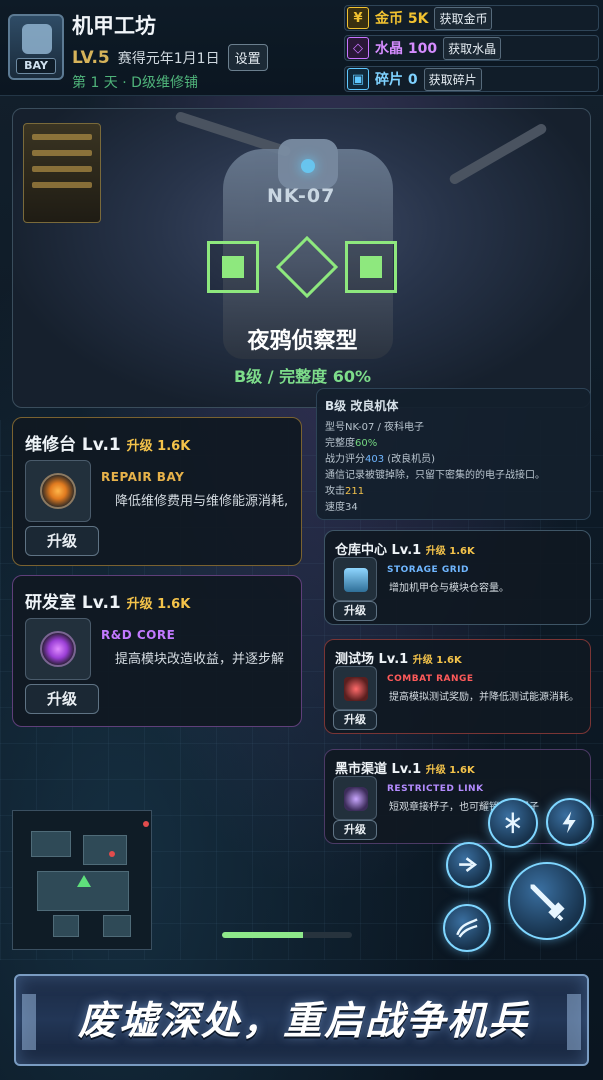 Image resolution: width=603 pixels, height=1080 pixels. Describe the element at coordinates (302, 376) in the screenshot. I see `mech-grade: B级 / 完整度 60%` at that location.